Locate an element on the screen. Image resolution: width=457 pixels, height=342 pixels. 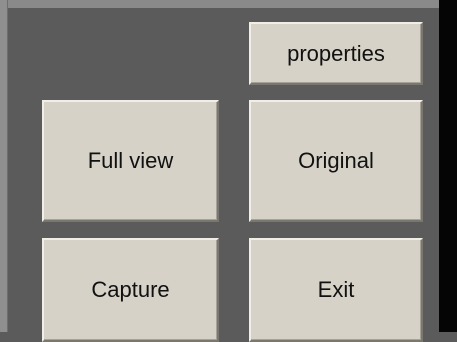
original-button-label: Original is located at coordinates (336, 160).